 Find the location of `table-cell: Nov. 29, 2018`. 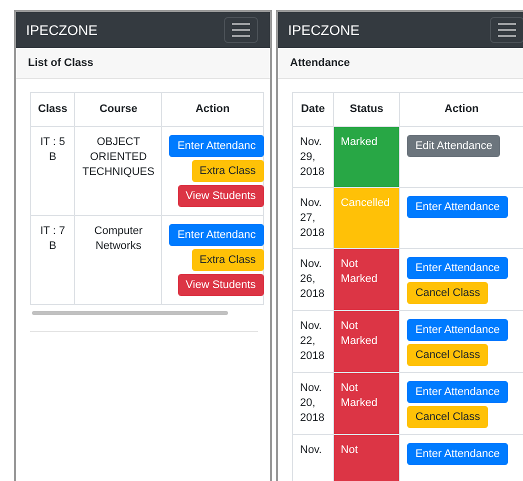

table-cell: Nov. 29, 2018 is located at coordinates (313, 157).